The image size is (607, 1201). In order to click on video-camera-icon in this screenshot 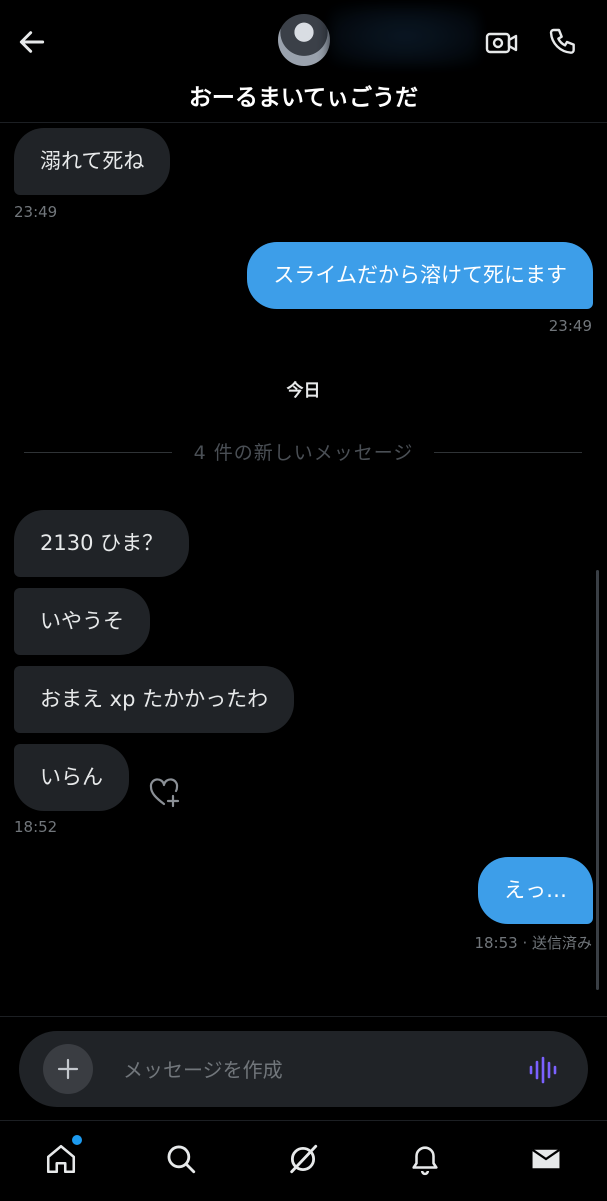, I will do `click(501, 43)`.